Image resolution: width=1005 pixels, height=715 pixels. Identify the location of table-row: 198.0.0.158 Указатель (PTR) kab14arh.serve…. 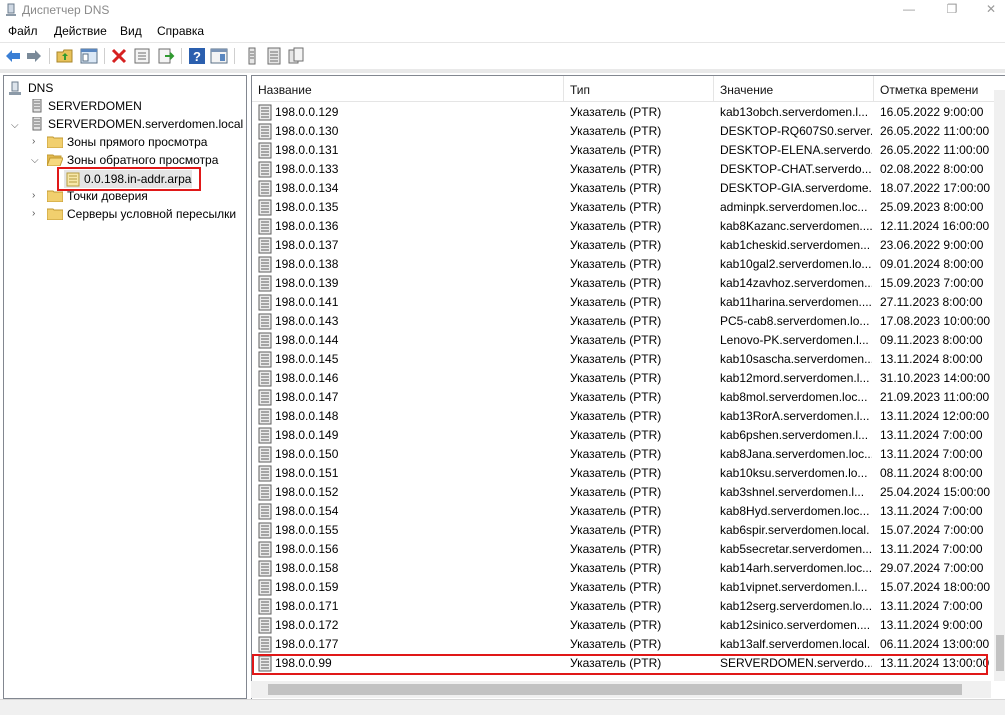
(621, 568).